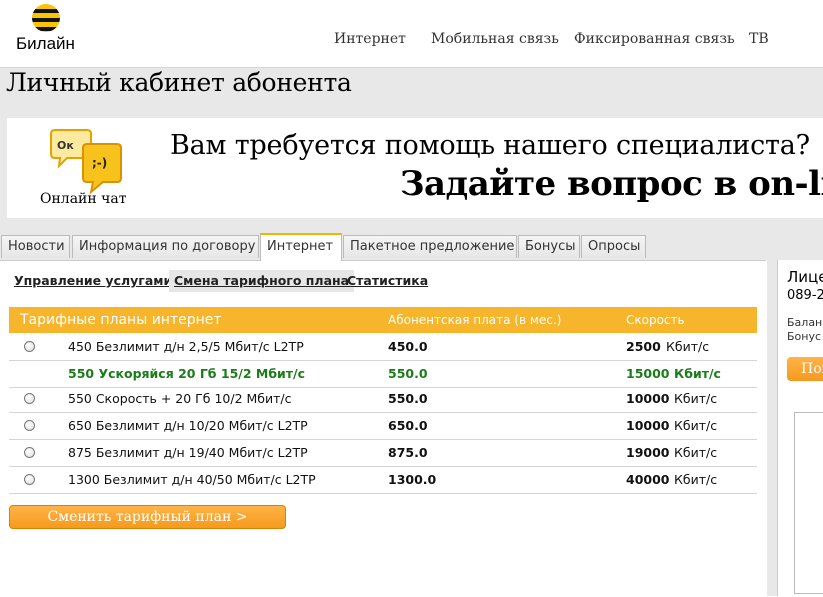  What do you see at coordinates (759, 39) in the screenshot?
I see `nav-tv: ТВ` at bounding box center [759, 39].